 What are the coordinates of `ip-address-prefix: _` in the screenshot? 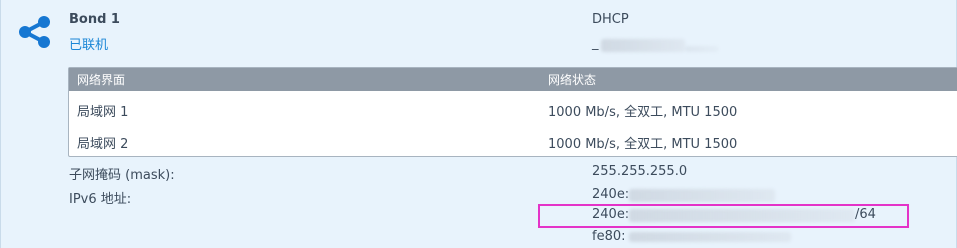 It's located at (595, 43).